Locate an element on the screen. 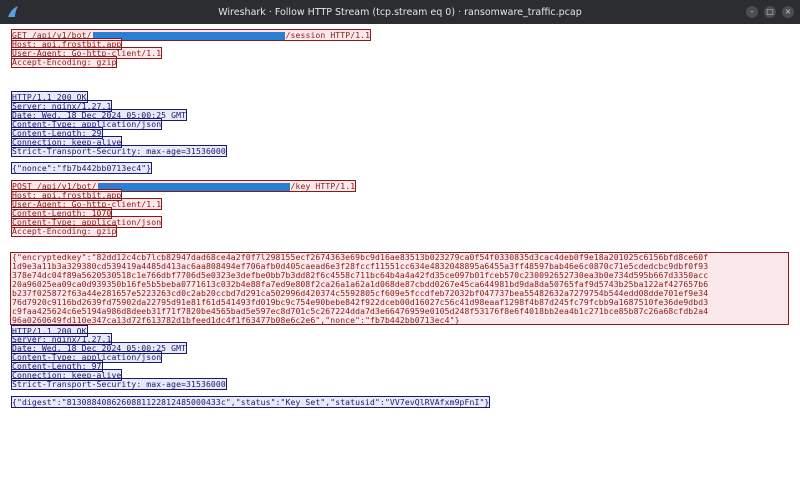 The image size is (800, 482). wireshark-fin-icon is located at coordinates (13, 11).